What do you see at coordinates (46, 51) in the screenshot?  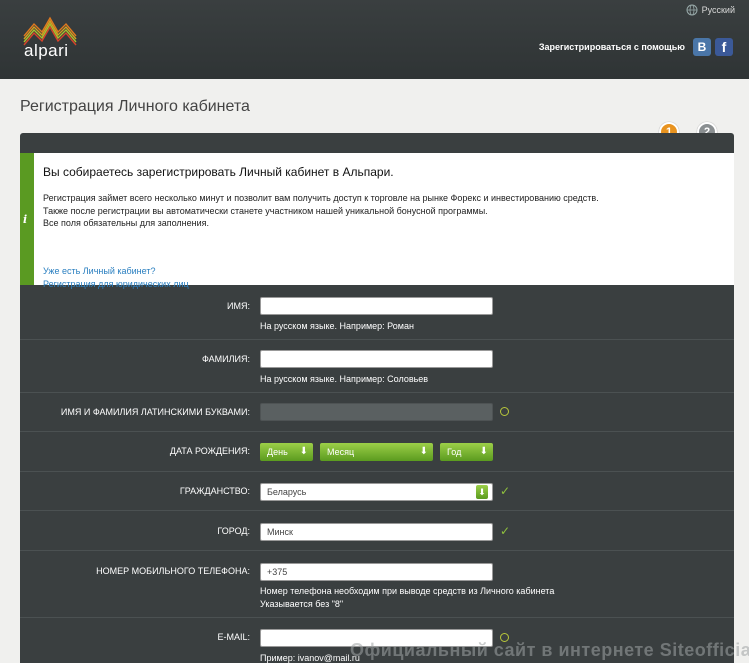 I see `logo-text: alpari` at bounding box center [46, 51].